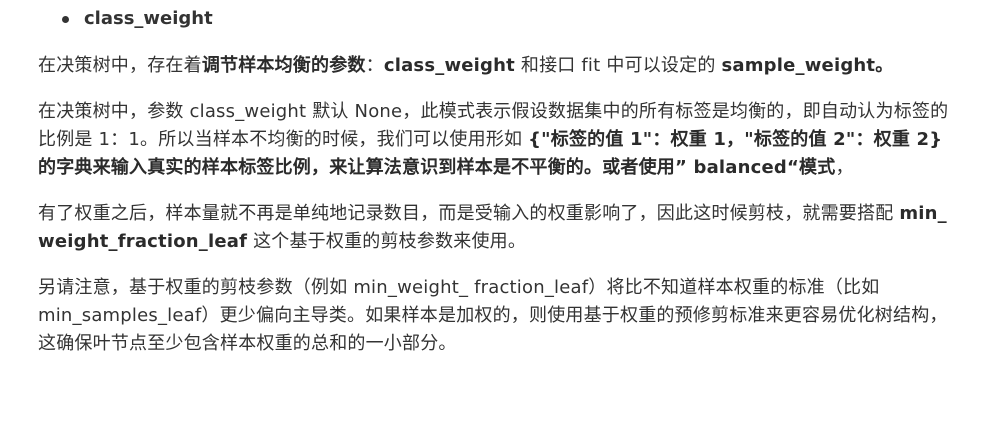 This screenshot has width=998, height=422. What do you see at coordinates (120, 65) in the screenshot?
I see `paragraph-intro-text-1: 在决策树中，存在着` at bounding box center [120, 65].